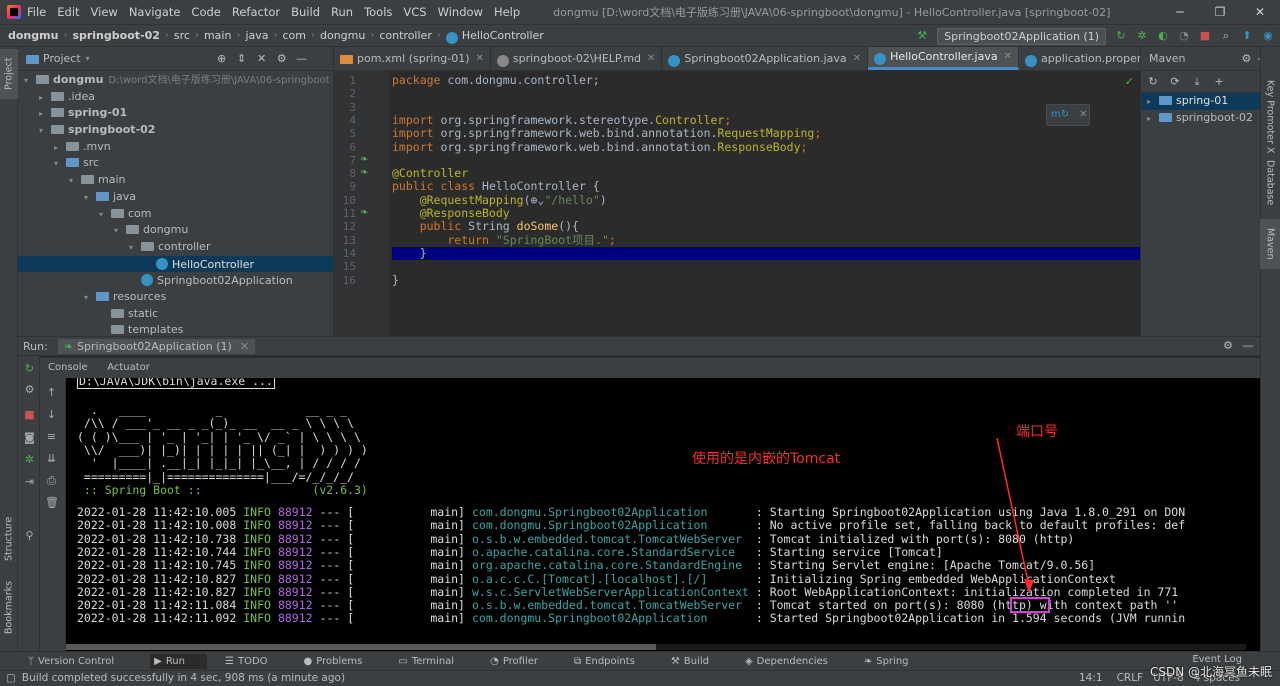 The width and height of the screenshot is (1280, 686). What do you see at coordinates (507, 12) in the screenshot?
I see `menu-item-help: Help` at bounding box center [507, 12].